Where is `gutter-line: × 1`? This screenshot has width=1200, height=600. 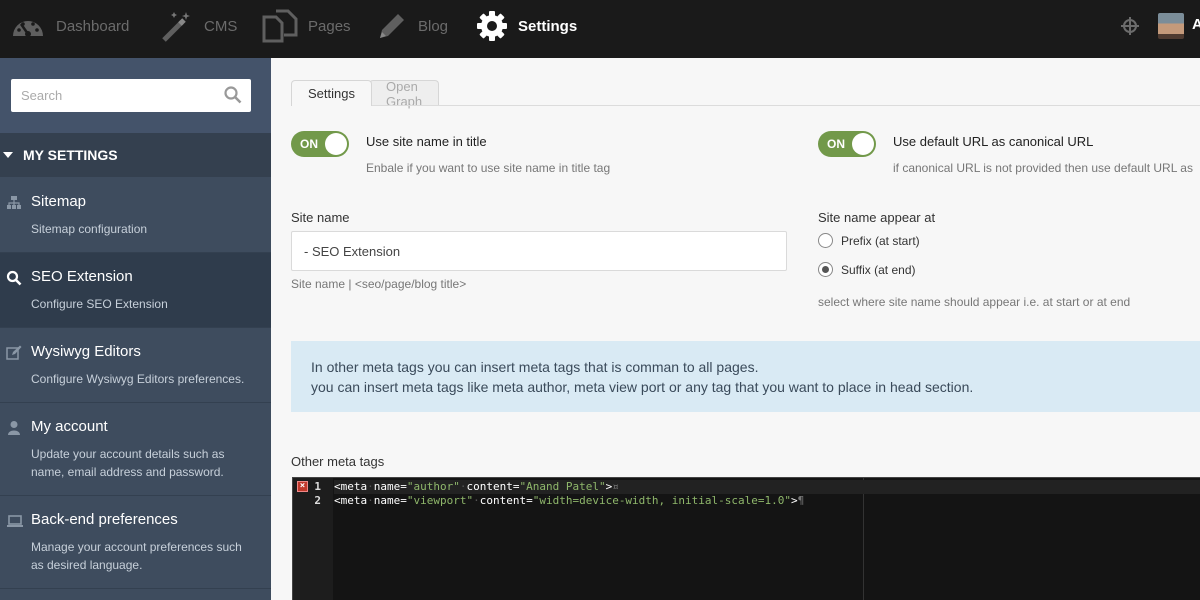
gutter-line: × 1 is located at coordinates (313, 487).